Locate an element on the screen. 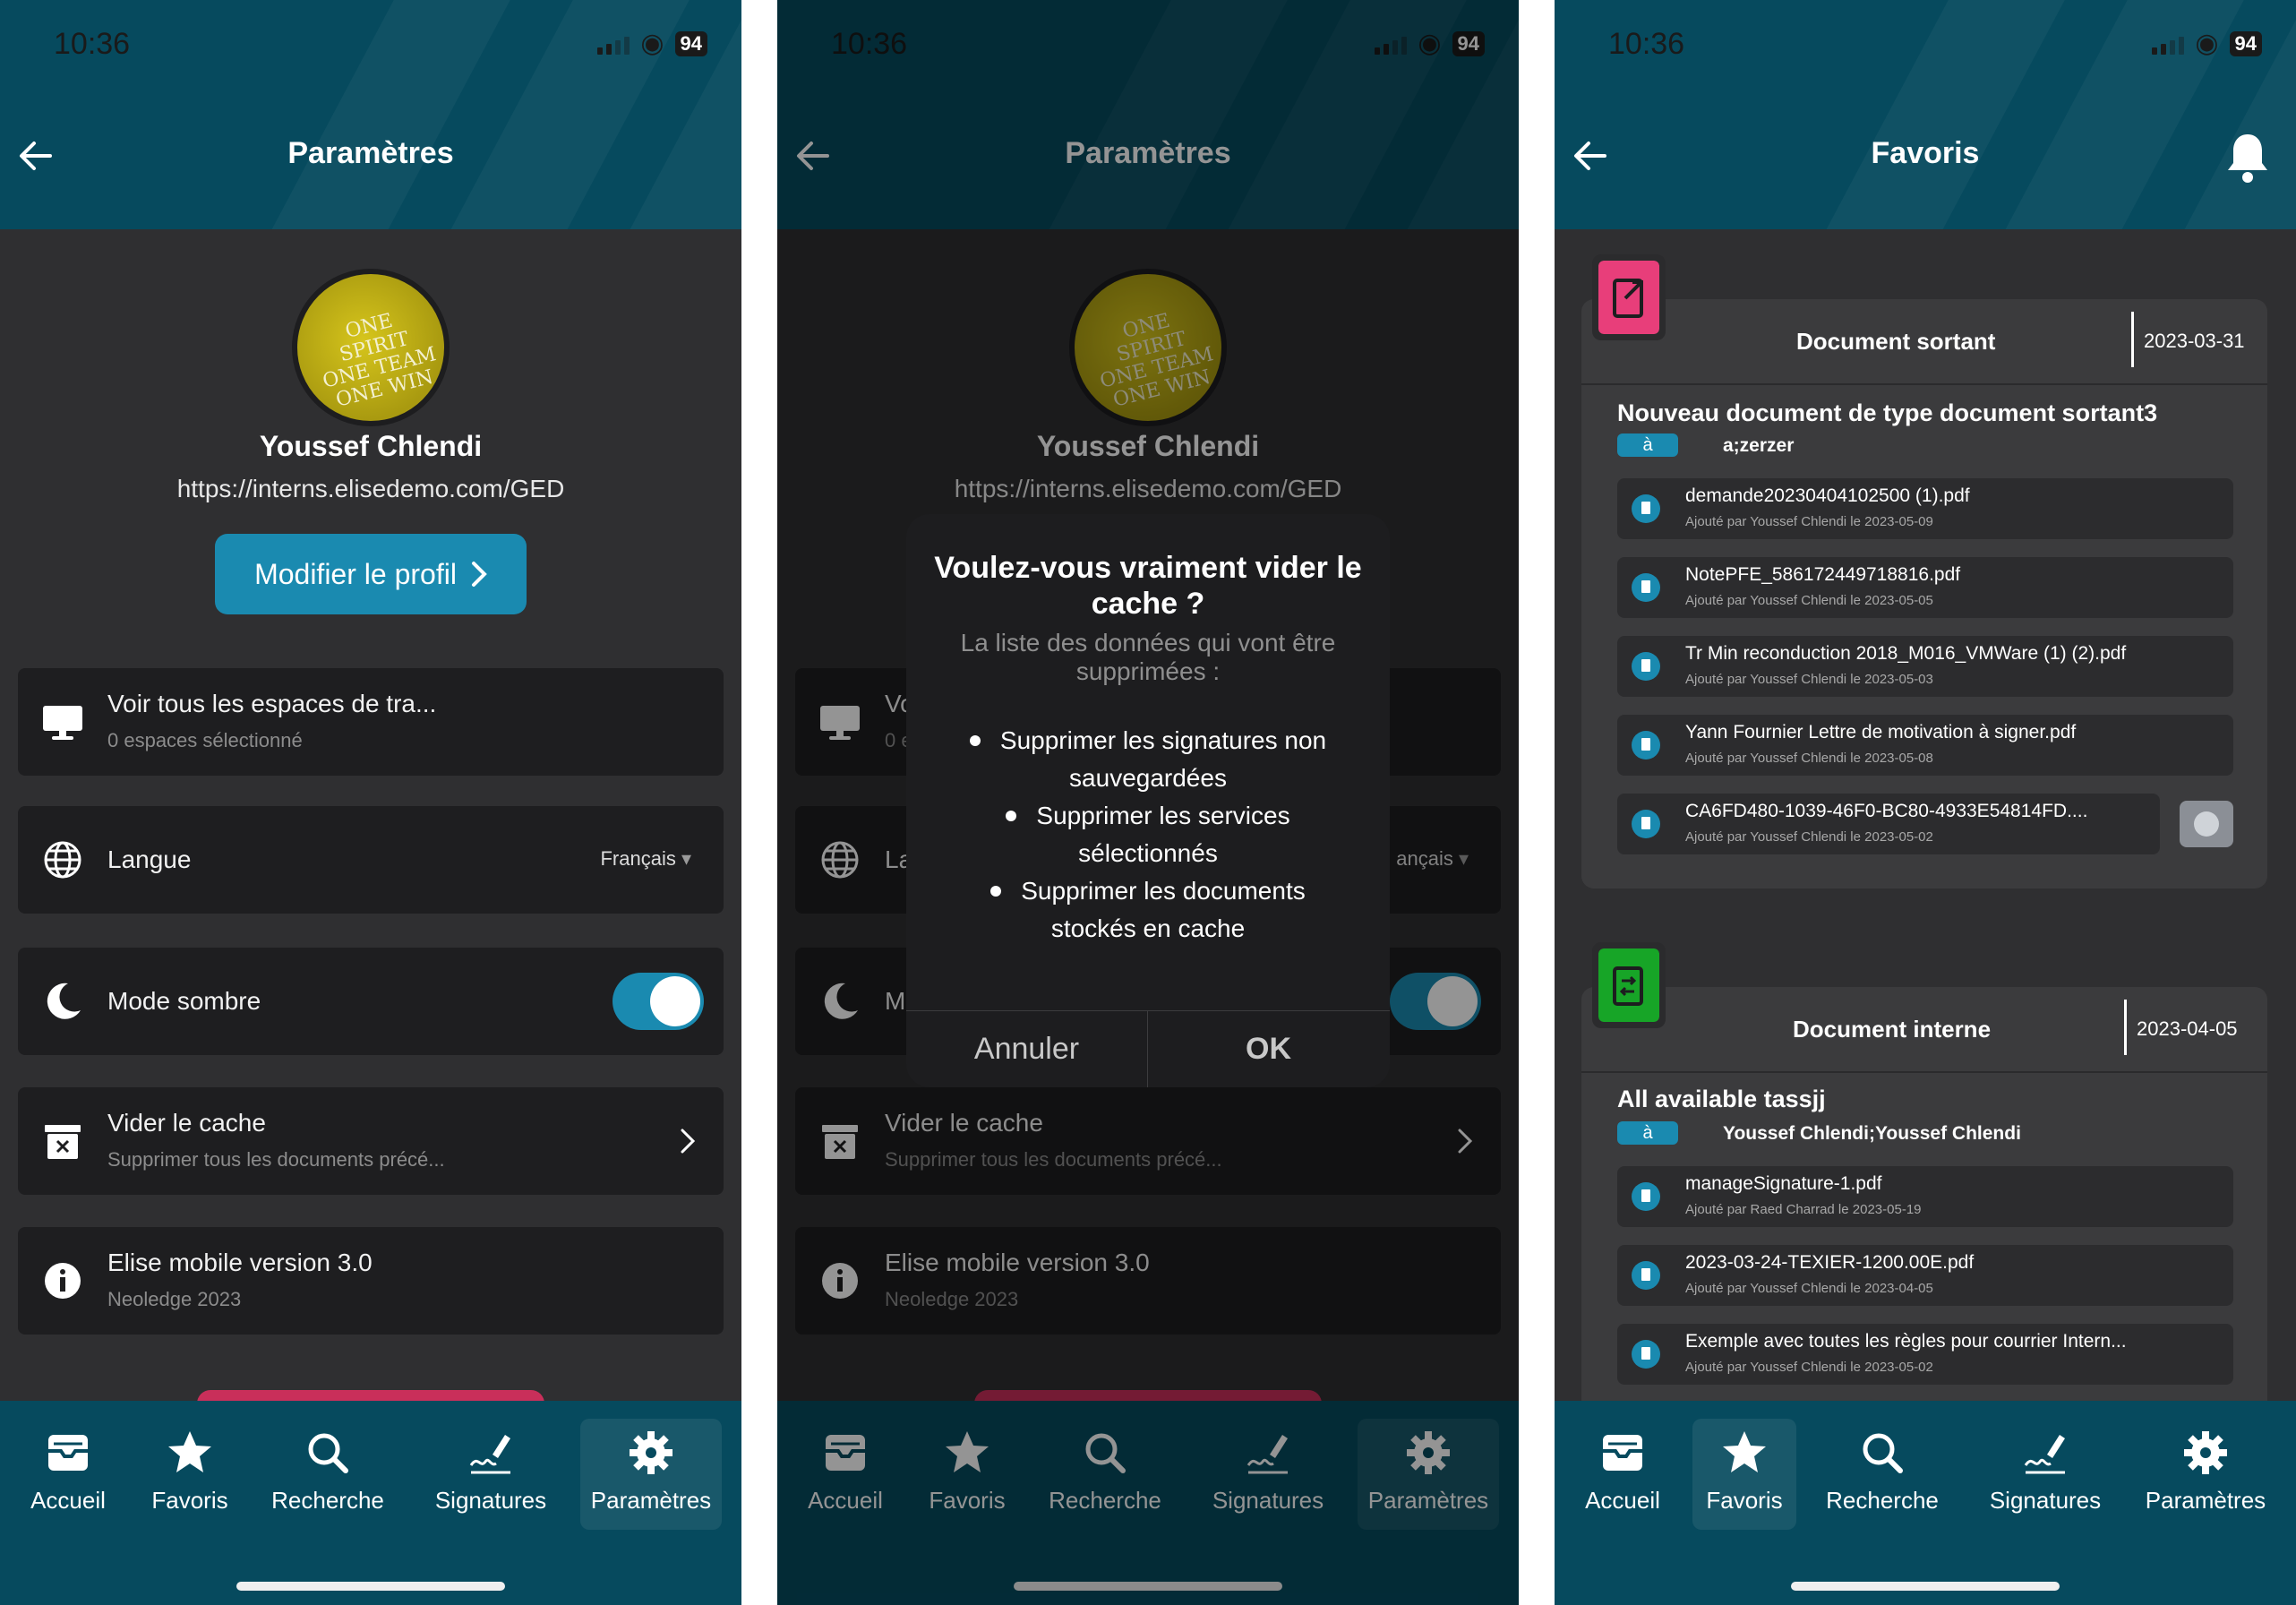  language-row: Langue Français ▾ is located at coordinates (371, 860).